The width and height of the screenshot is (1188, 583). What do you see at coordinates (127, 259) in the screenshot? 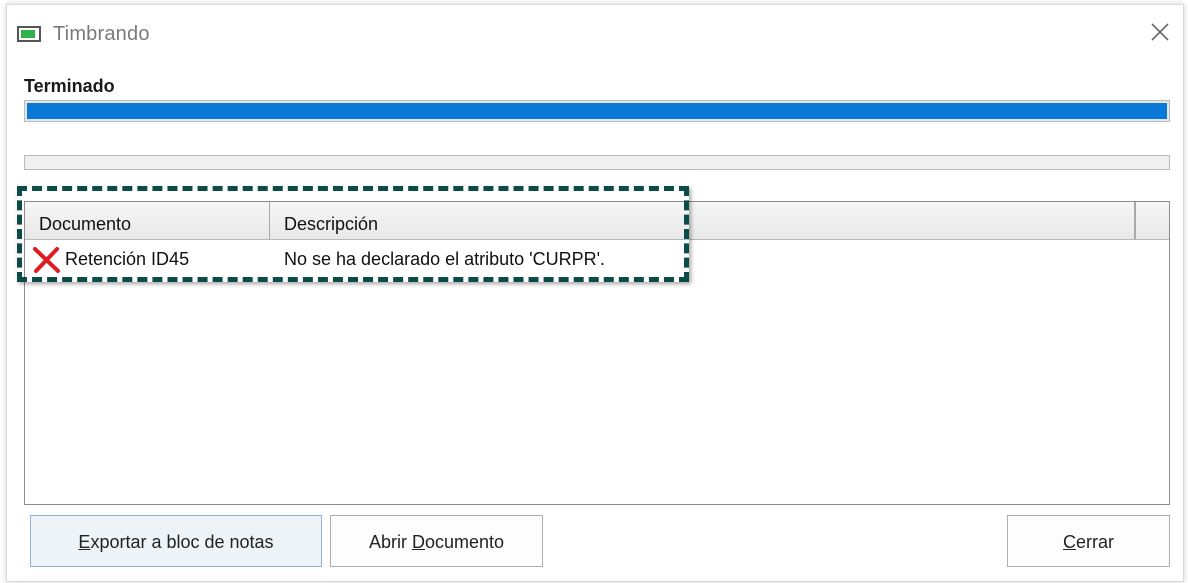
I see `cell-documento: Retención ID45` at bounding box center [127, 259].